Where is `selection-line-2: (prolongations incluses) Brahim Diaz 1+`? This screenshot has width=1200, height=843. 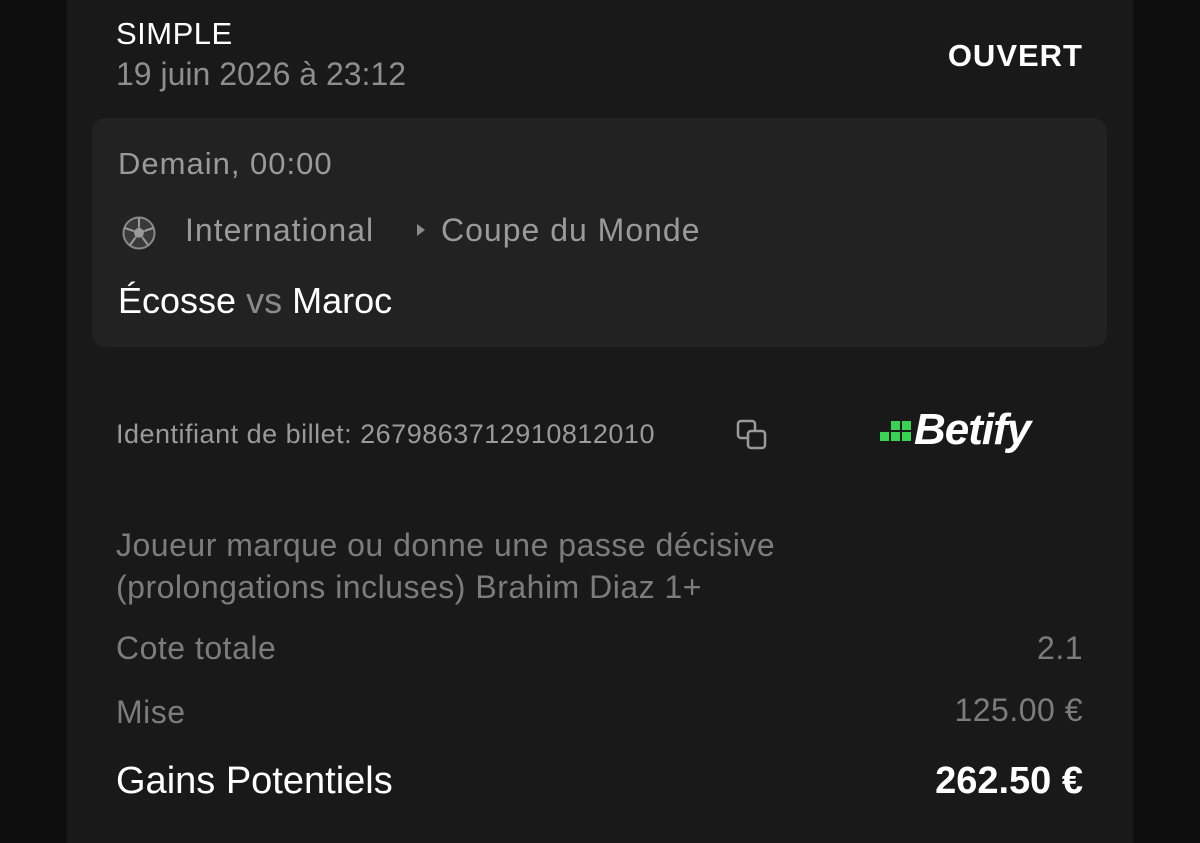
selection-line-2: (prolongations incluses) Brahim Diaz 1+ is located at coordinates (409, 587).